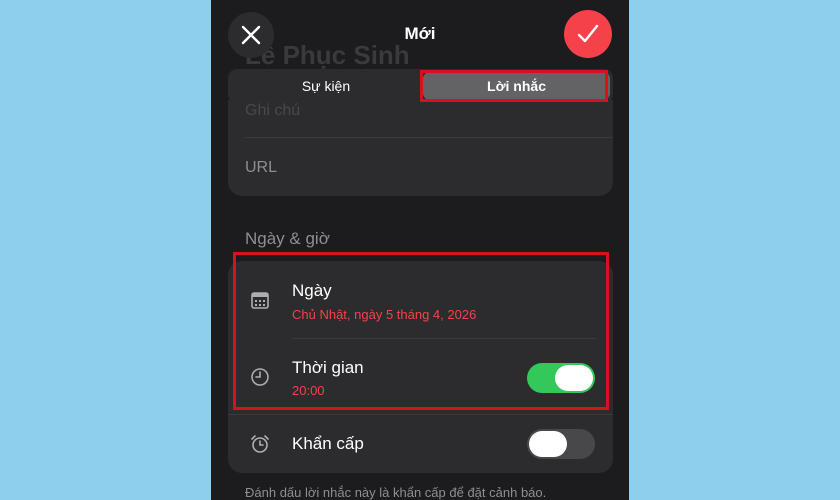 The image size is (840, 500). I want to click on done-button, so click(588, 34).